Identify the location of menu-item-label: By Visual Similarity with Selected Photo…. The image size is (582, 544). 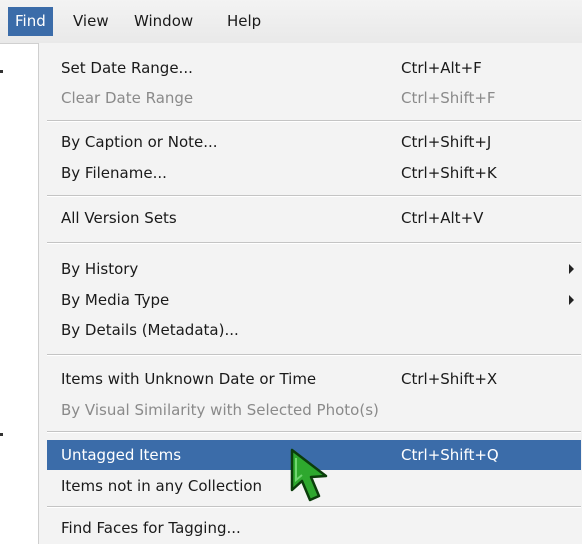
(220, 410).